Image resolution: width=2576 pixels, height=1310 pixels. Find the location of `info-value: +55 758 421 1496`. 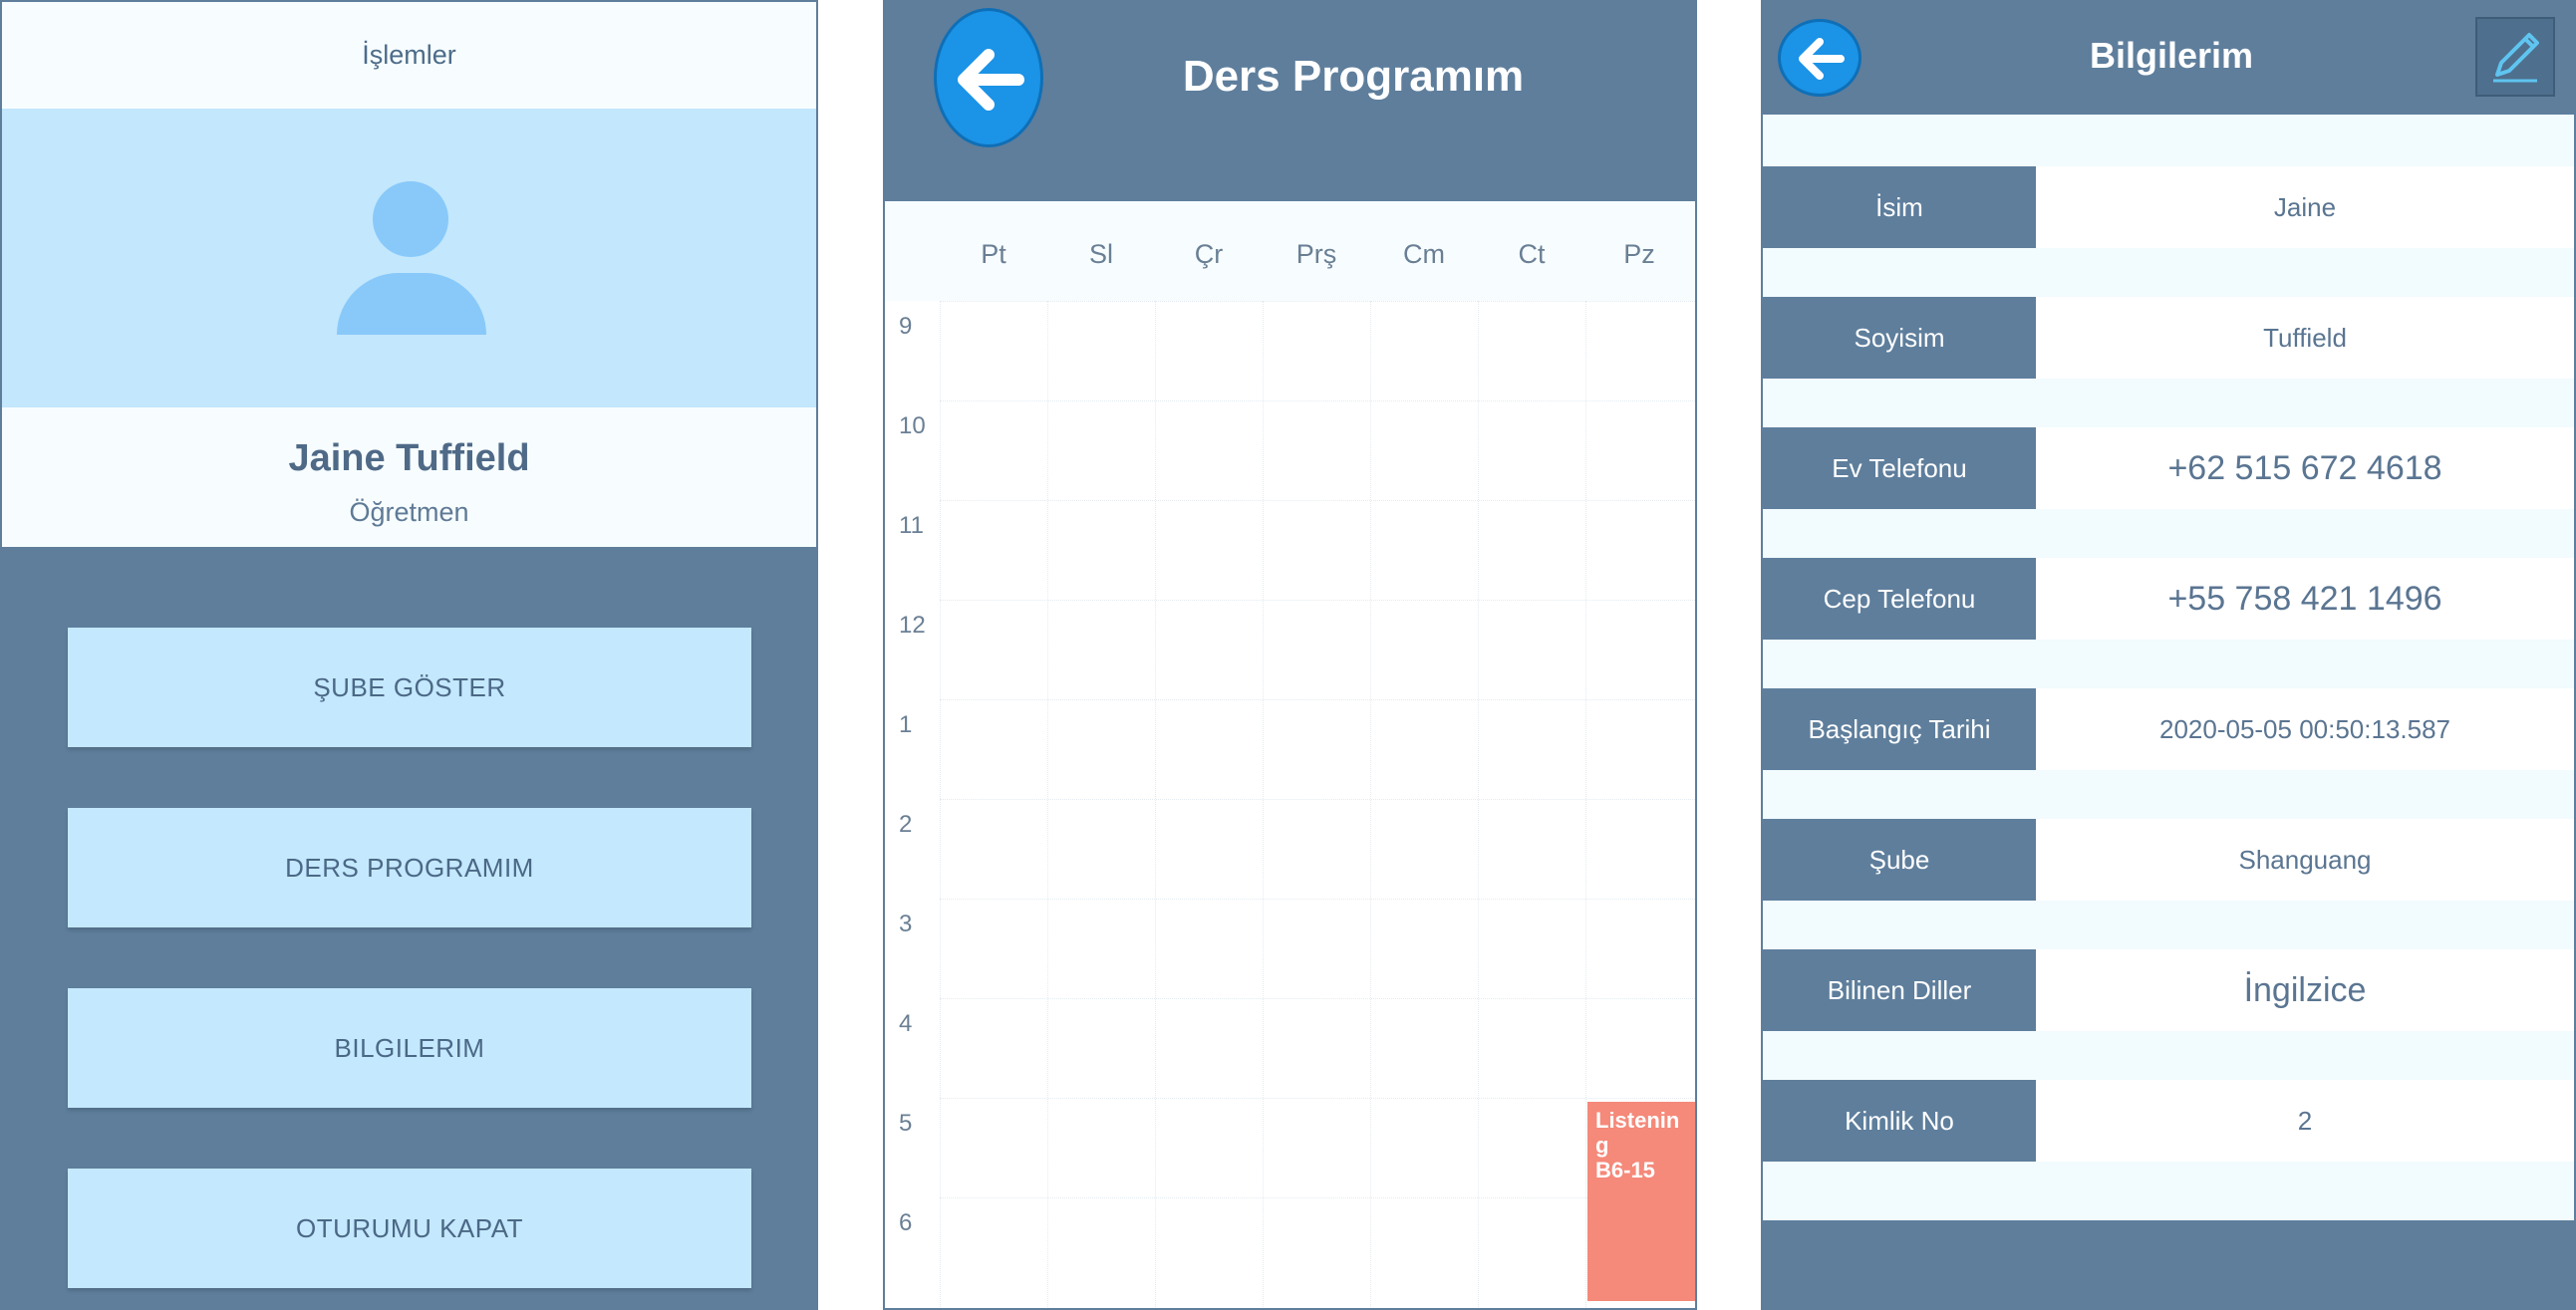

info-value: +55 758 421 1496 is located at coordinates (2304, 598).